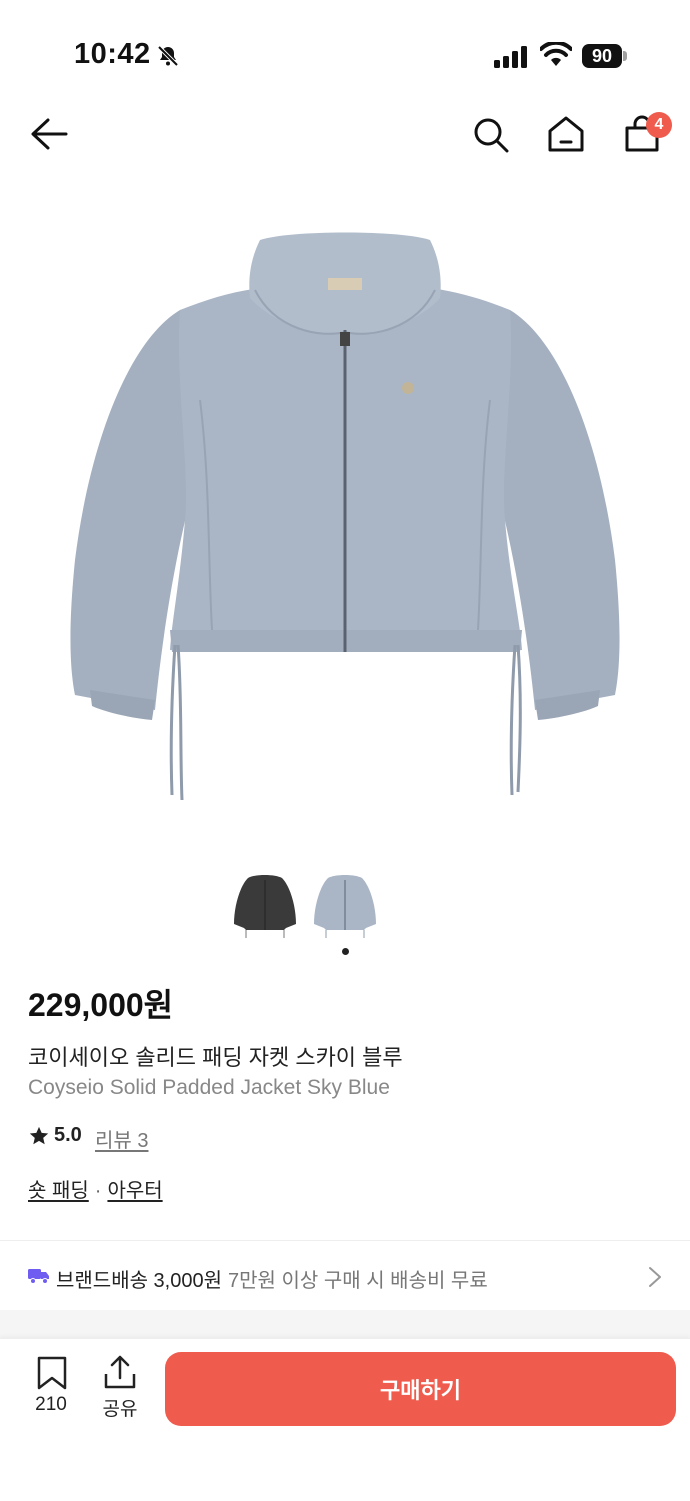 Image resolution: width=690 pixels, height=1501 pixels. Describe the element at coordinates (345, 951) in the screenshot. I see `carousel-indicator-dot` at that location.